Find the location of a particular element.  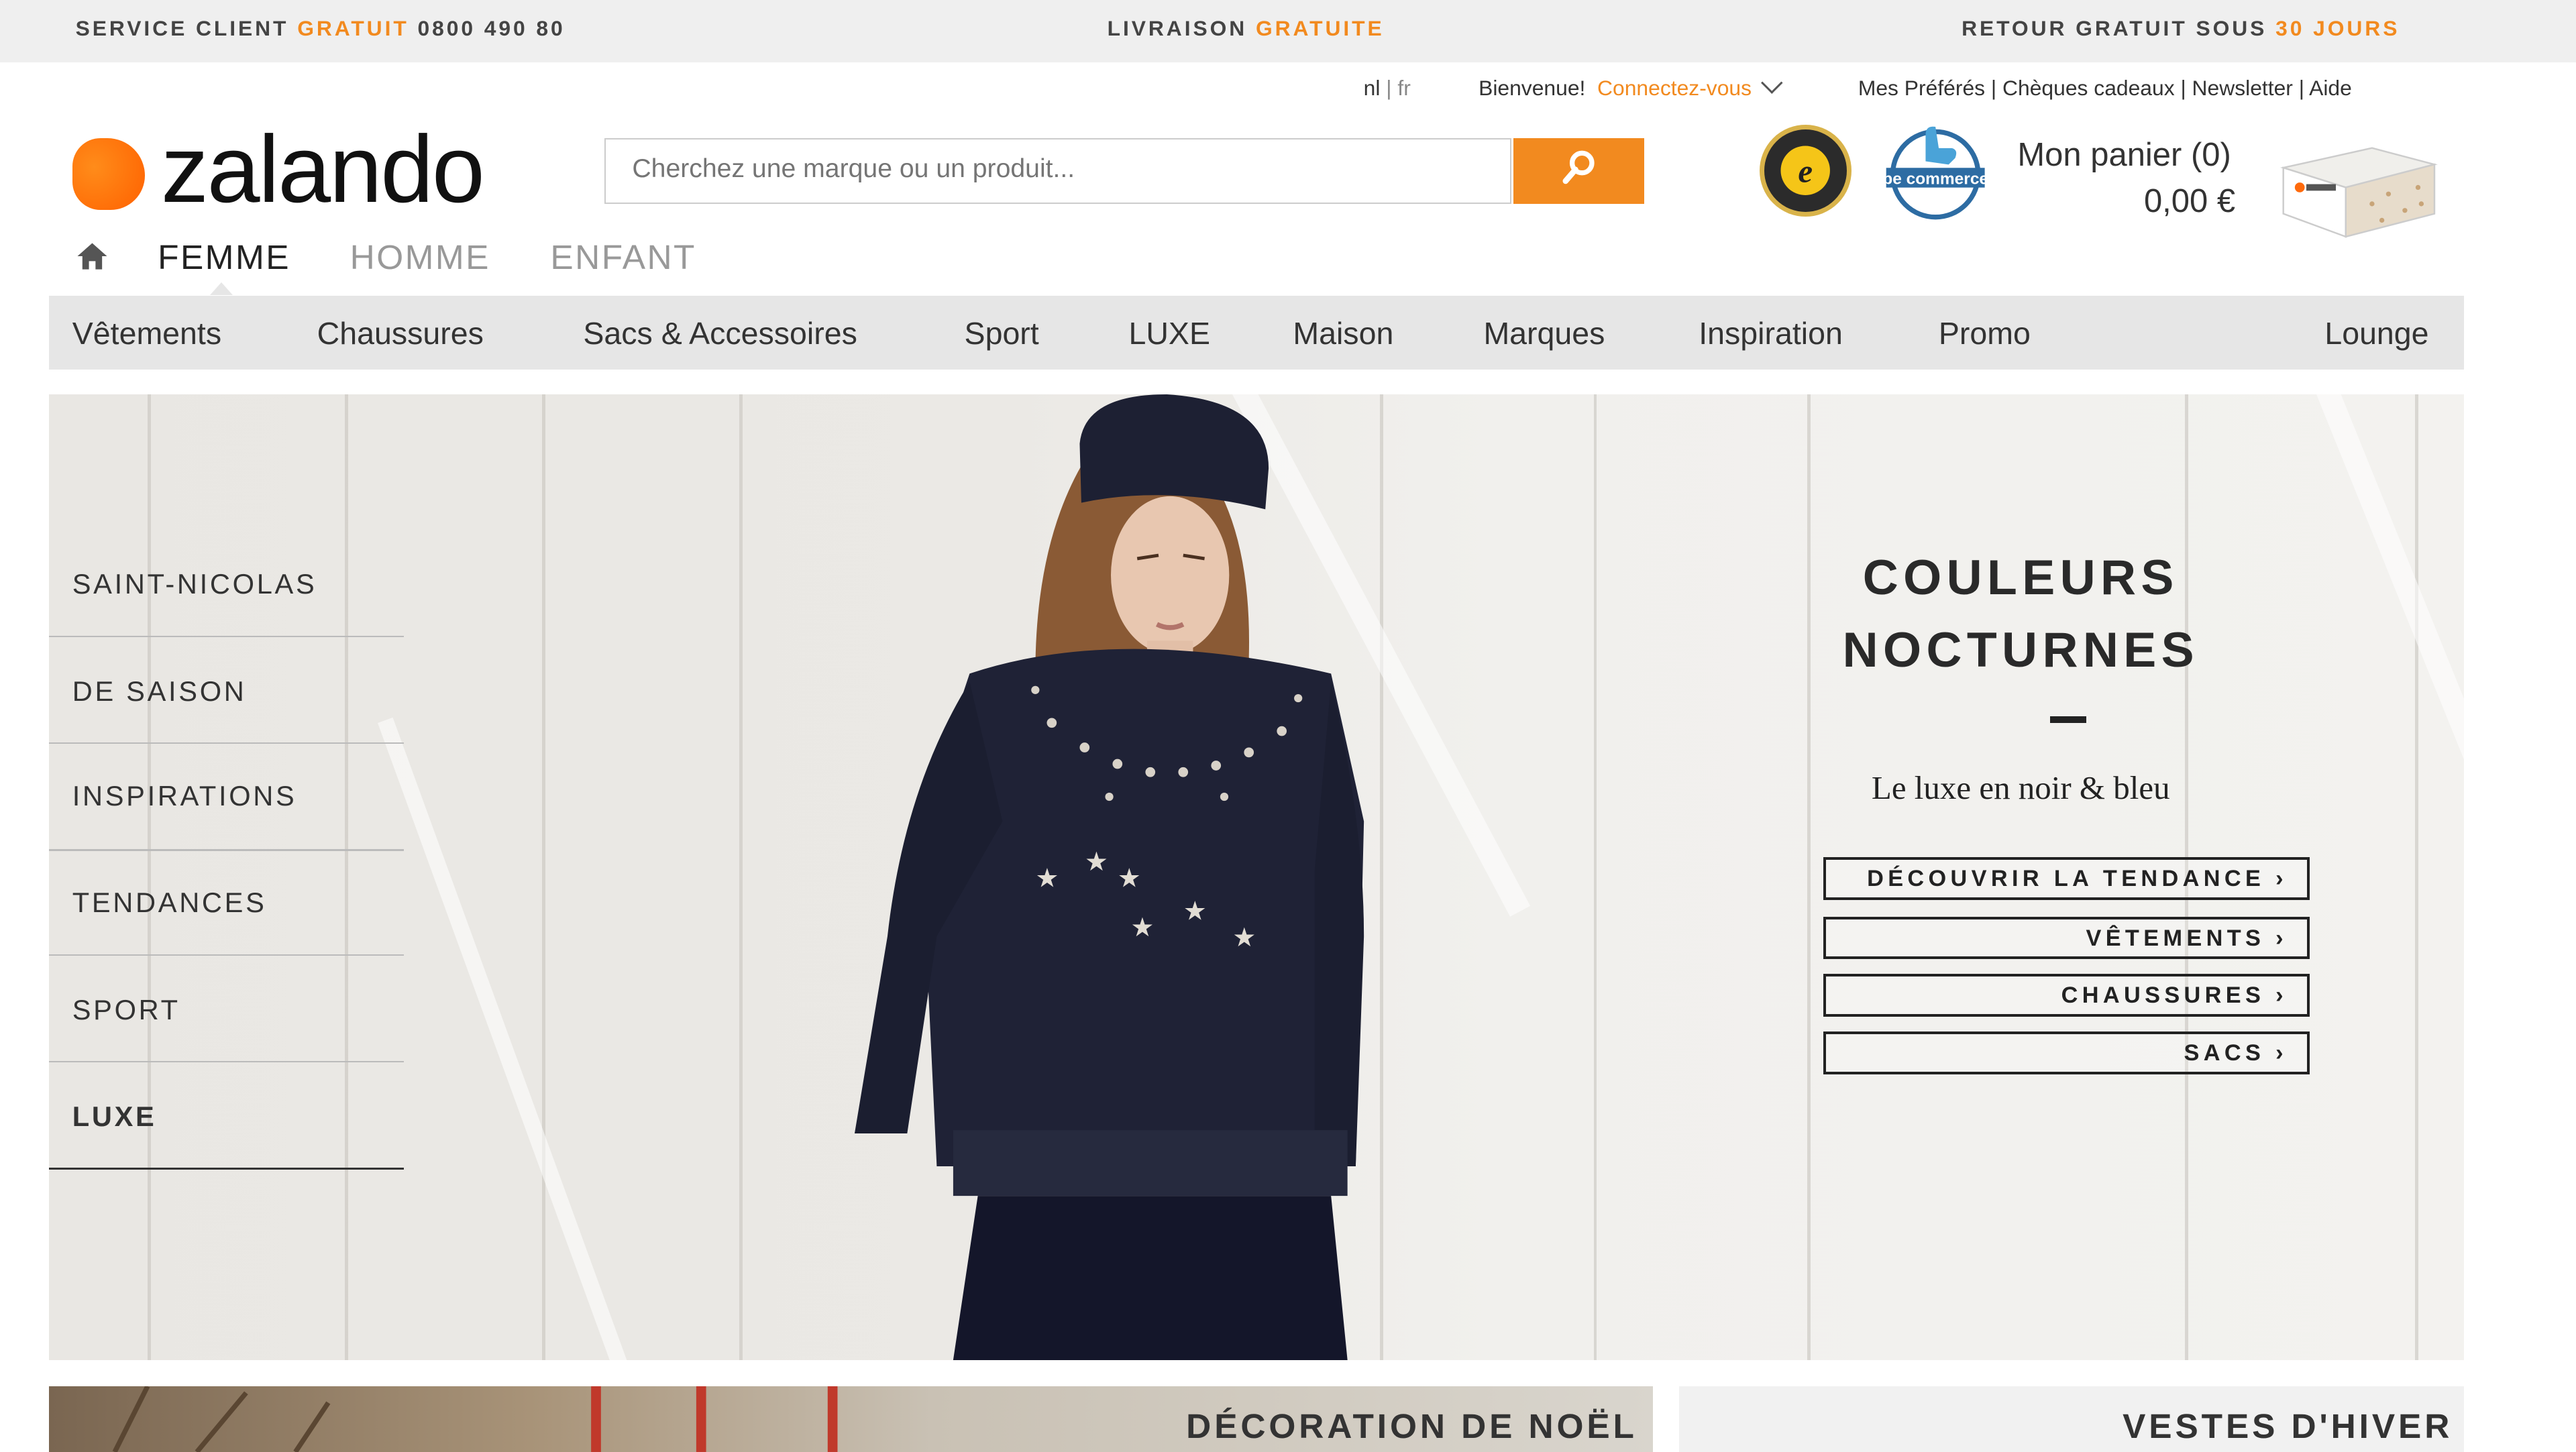

search-icon is located at coordinates (1578, 167).